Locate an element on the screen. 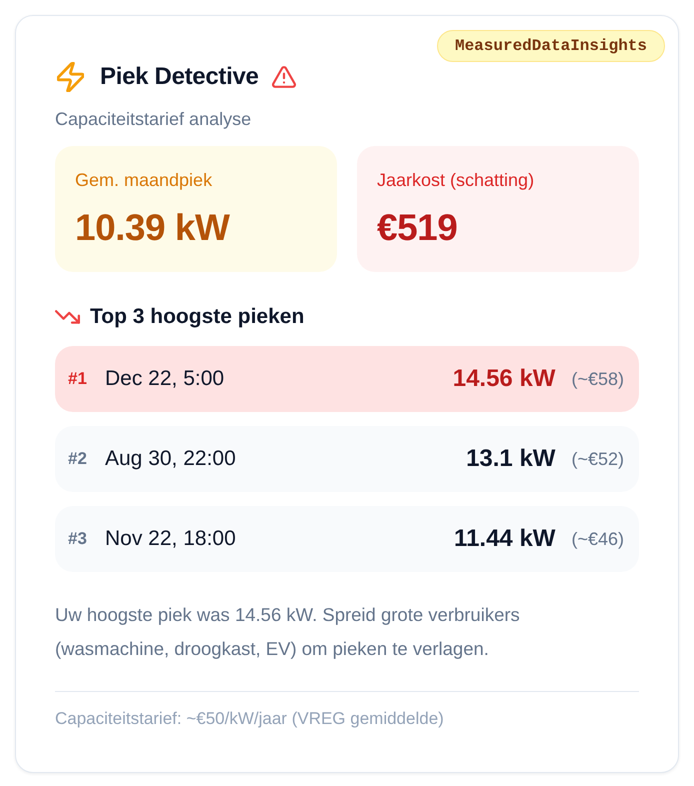 The image size is (694, 786). stat-label: Gem. maandpiek is located at coordinates (144, 180).